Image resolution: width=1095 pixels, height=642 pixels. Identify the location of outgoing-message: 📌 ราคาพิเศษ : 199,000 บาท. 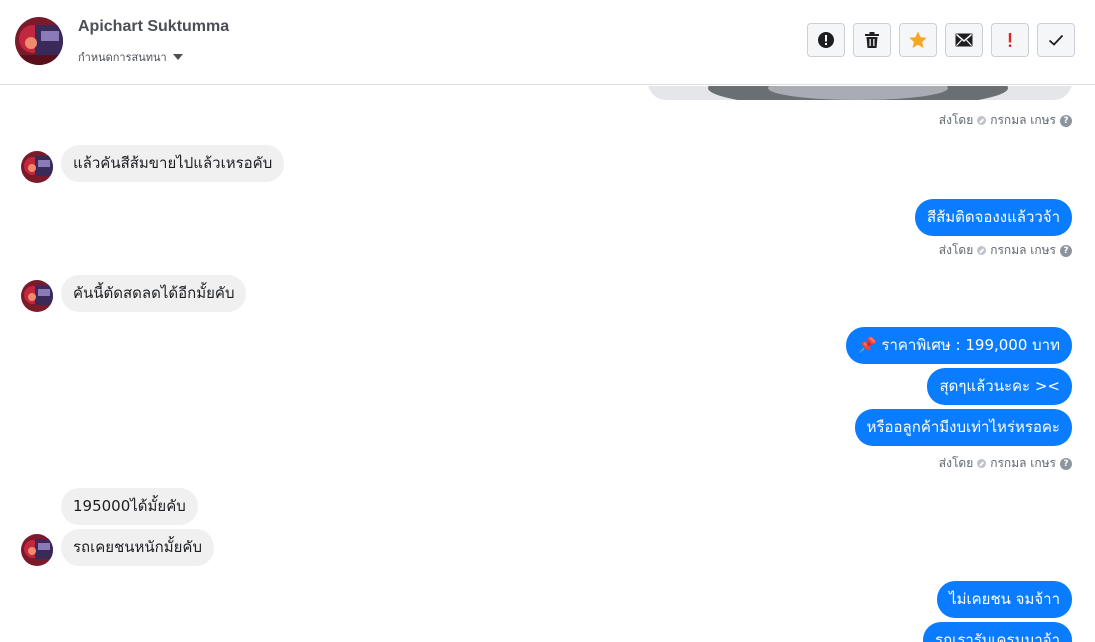
(958, 345).